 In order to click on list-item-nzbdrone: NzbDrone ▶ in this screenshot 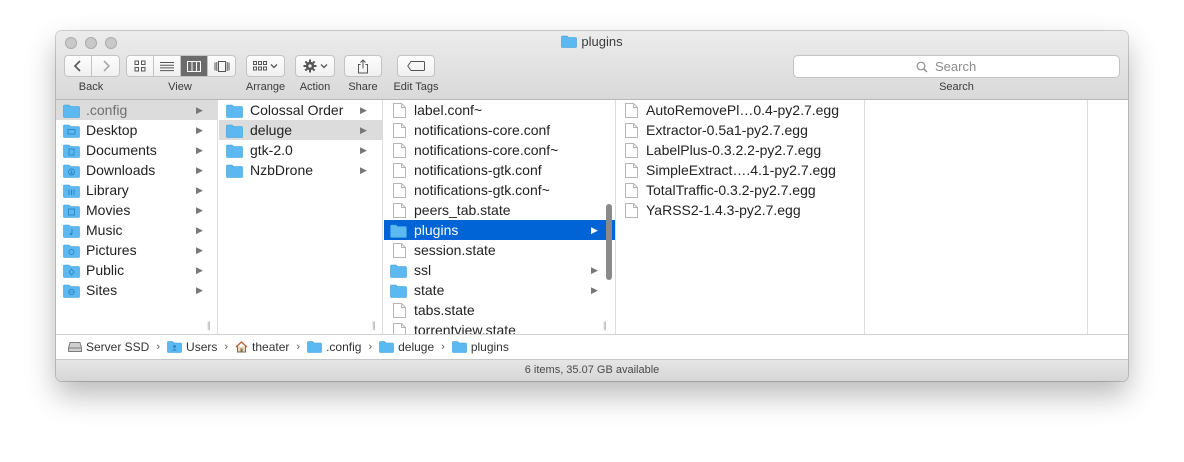, I will do `click(300, 170)`.